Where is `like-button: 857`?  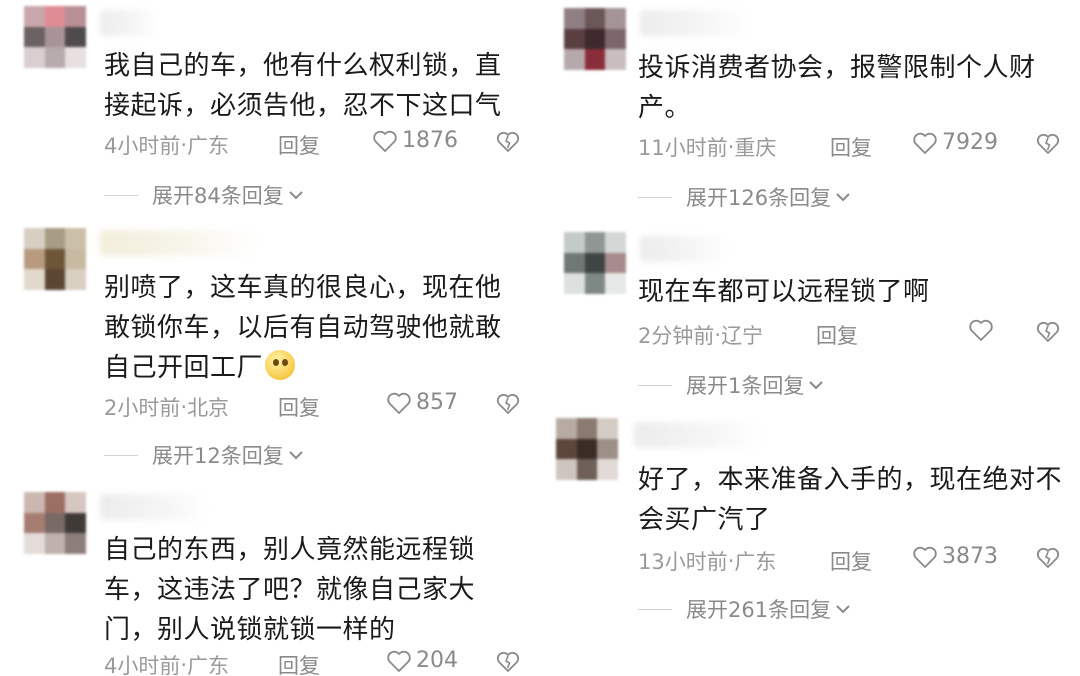
like-button: 857 is located at coordinates (422, 402).